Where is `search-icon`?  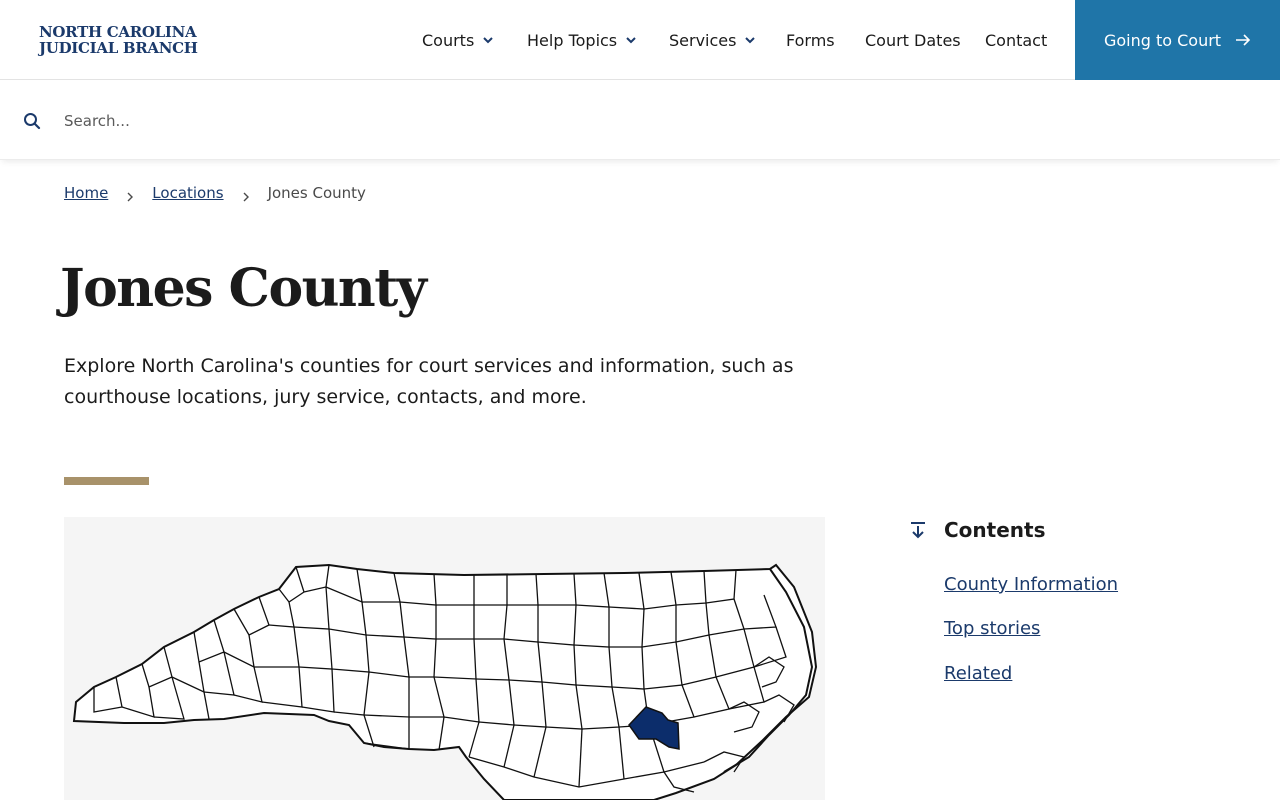 search-icon is located at coordinates (32, 121).